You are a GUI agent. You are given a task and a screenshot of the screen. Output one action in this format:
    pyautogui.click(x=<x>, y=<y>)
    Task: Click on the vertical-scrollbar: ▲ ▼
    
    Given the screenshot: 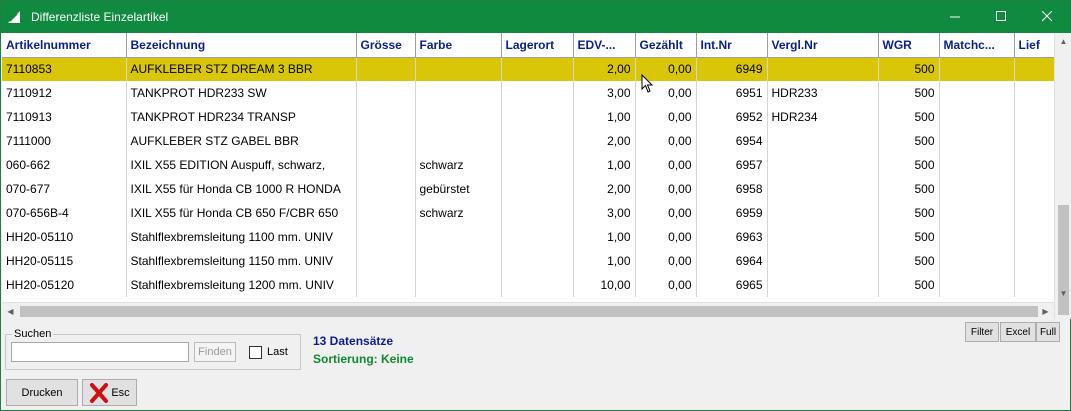 What is the action you would take?
    pyautogui.click(x=1062, y=176)
    